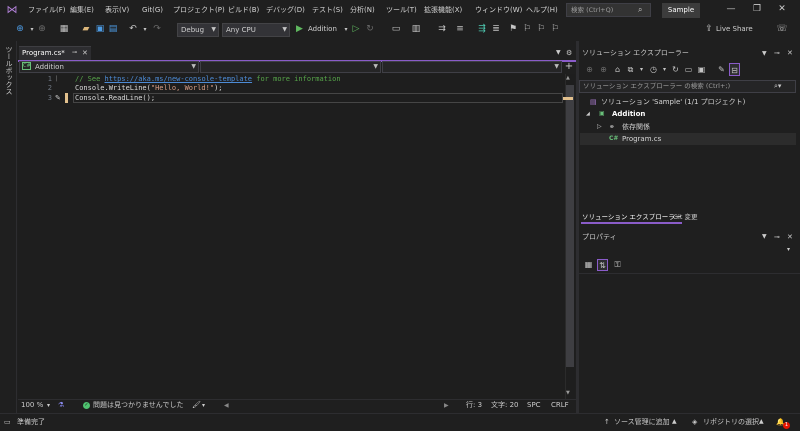 The image size is (800, 431). Describe the element at coordinates (442, 29) in the screenshot. I see `step-over-icon: ⇉` at that location.